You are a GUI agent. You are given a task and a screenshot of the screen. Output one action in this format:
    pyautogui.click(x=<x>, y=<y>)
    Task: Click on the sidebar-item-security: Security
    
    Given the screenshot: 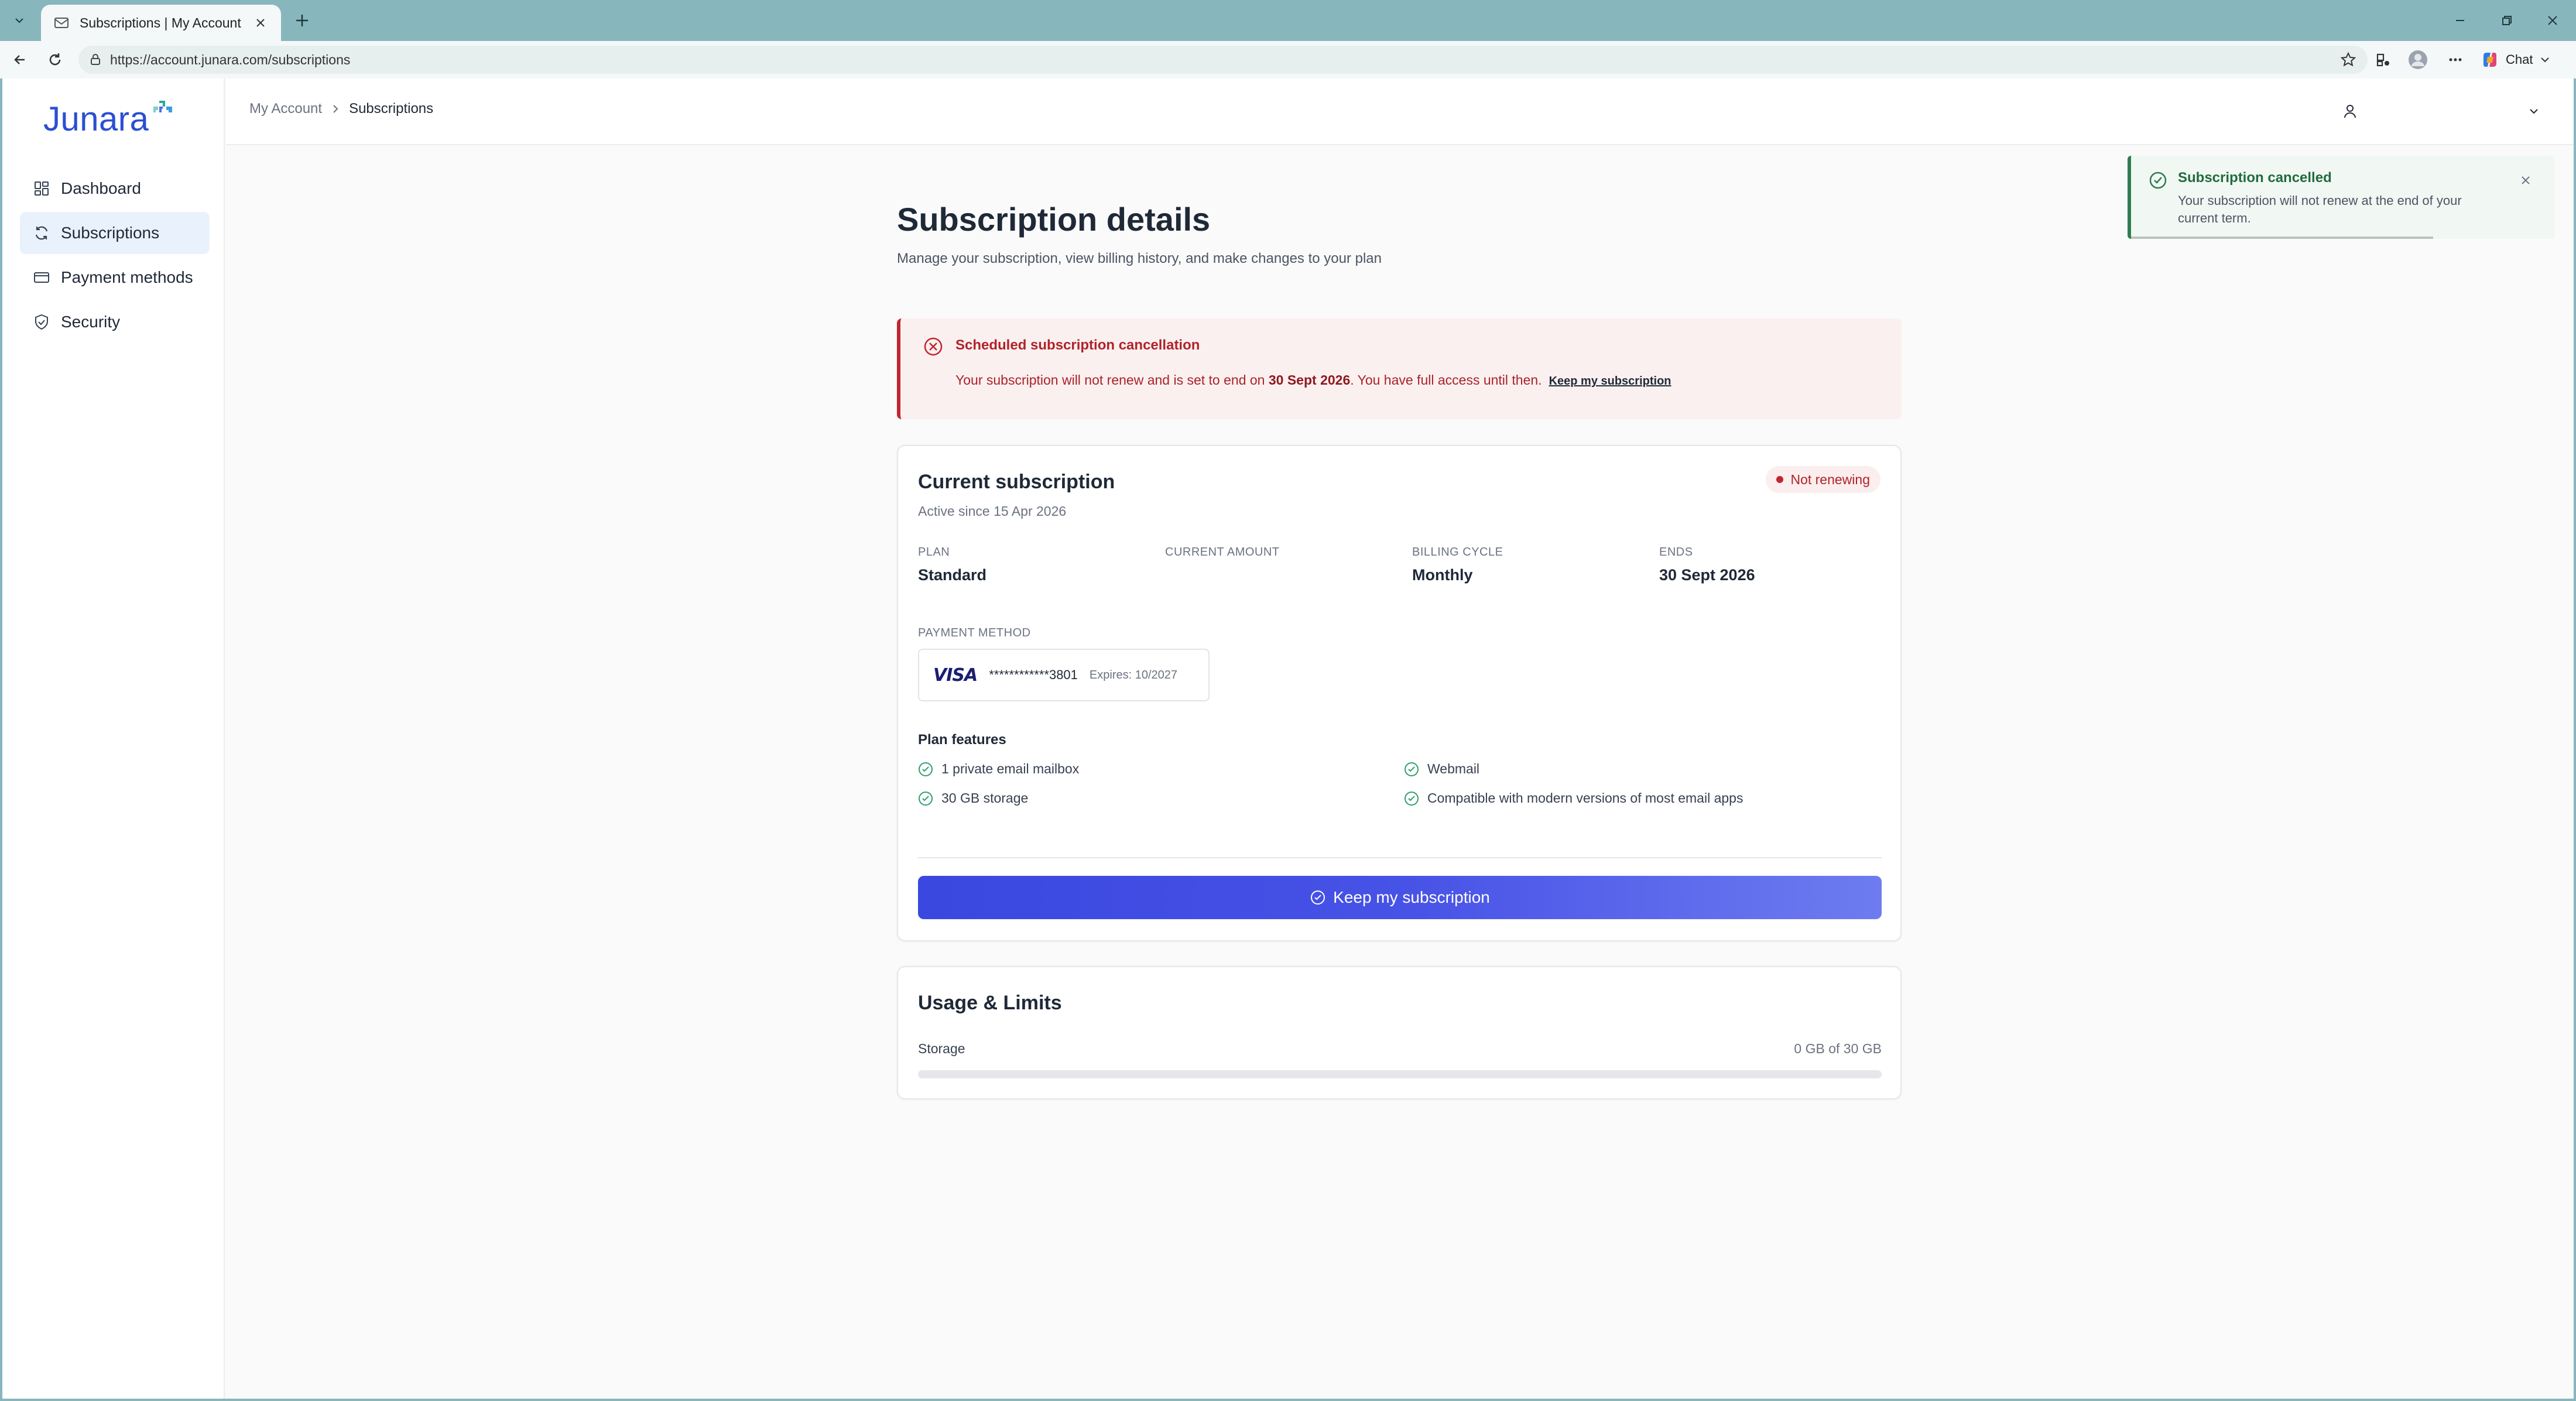 What is the action you would take?
    pyautogui.click(x=115, y=322)
    